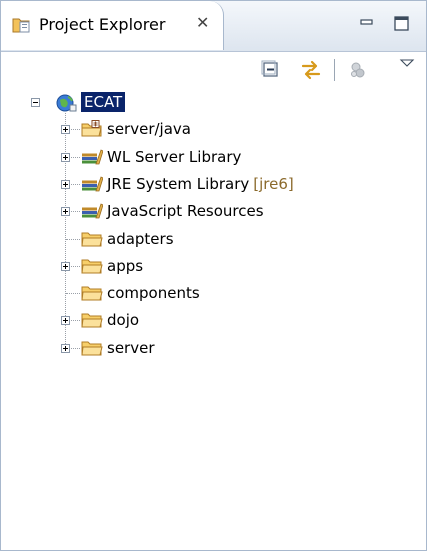 Image resolution: width=428 pixels, height=552 pixels. Describe the element at coordinates (102, 24) in the screenshot. I see `tab-title: Project Explorer` at that location.